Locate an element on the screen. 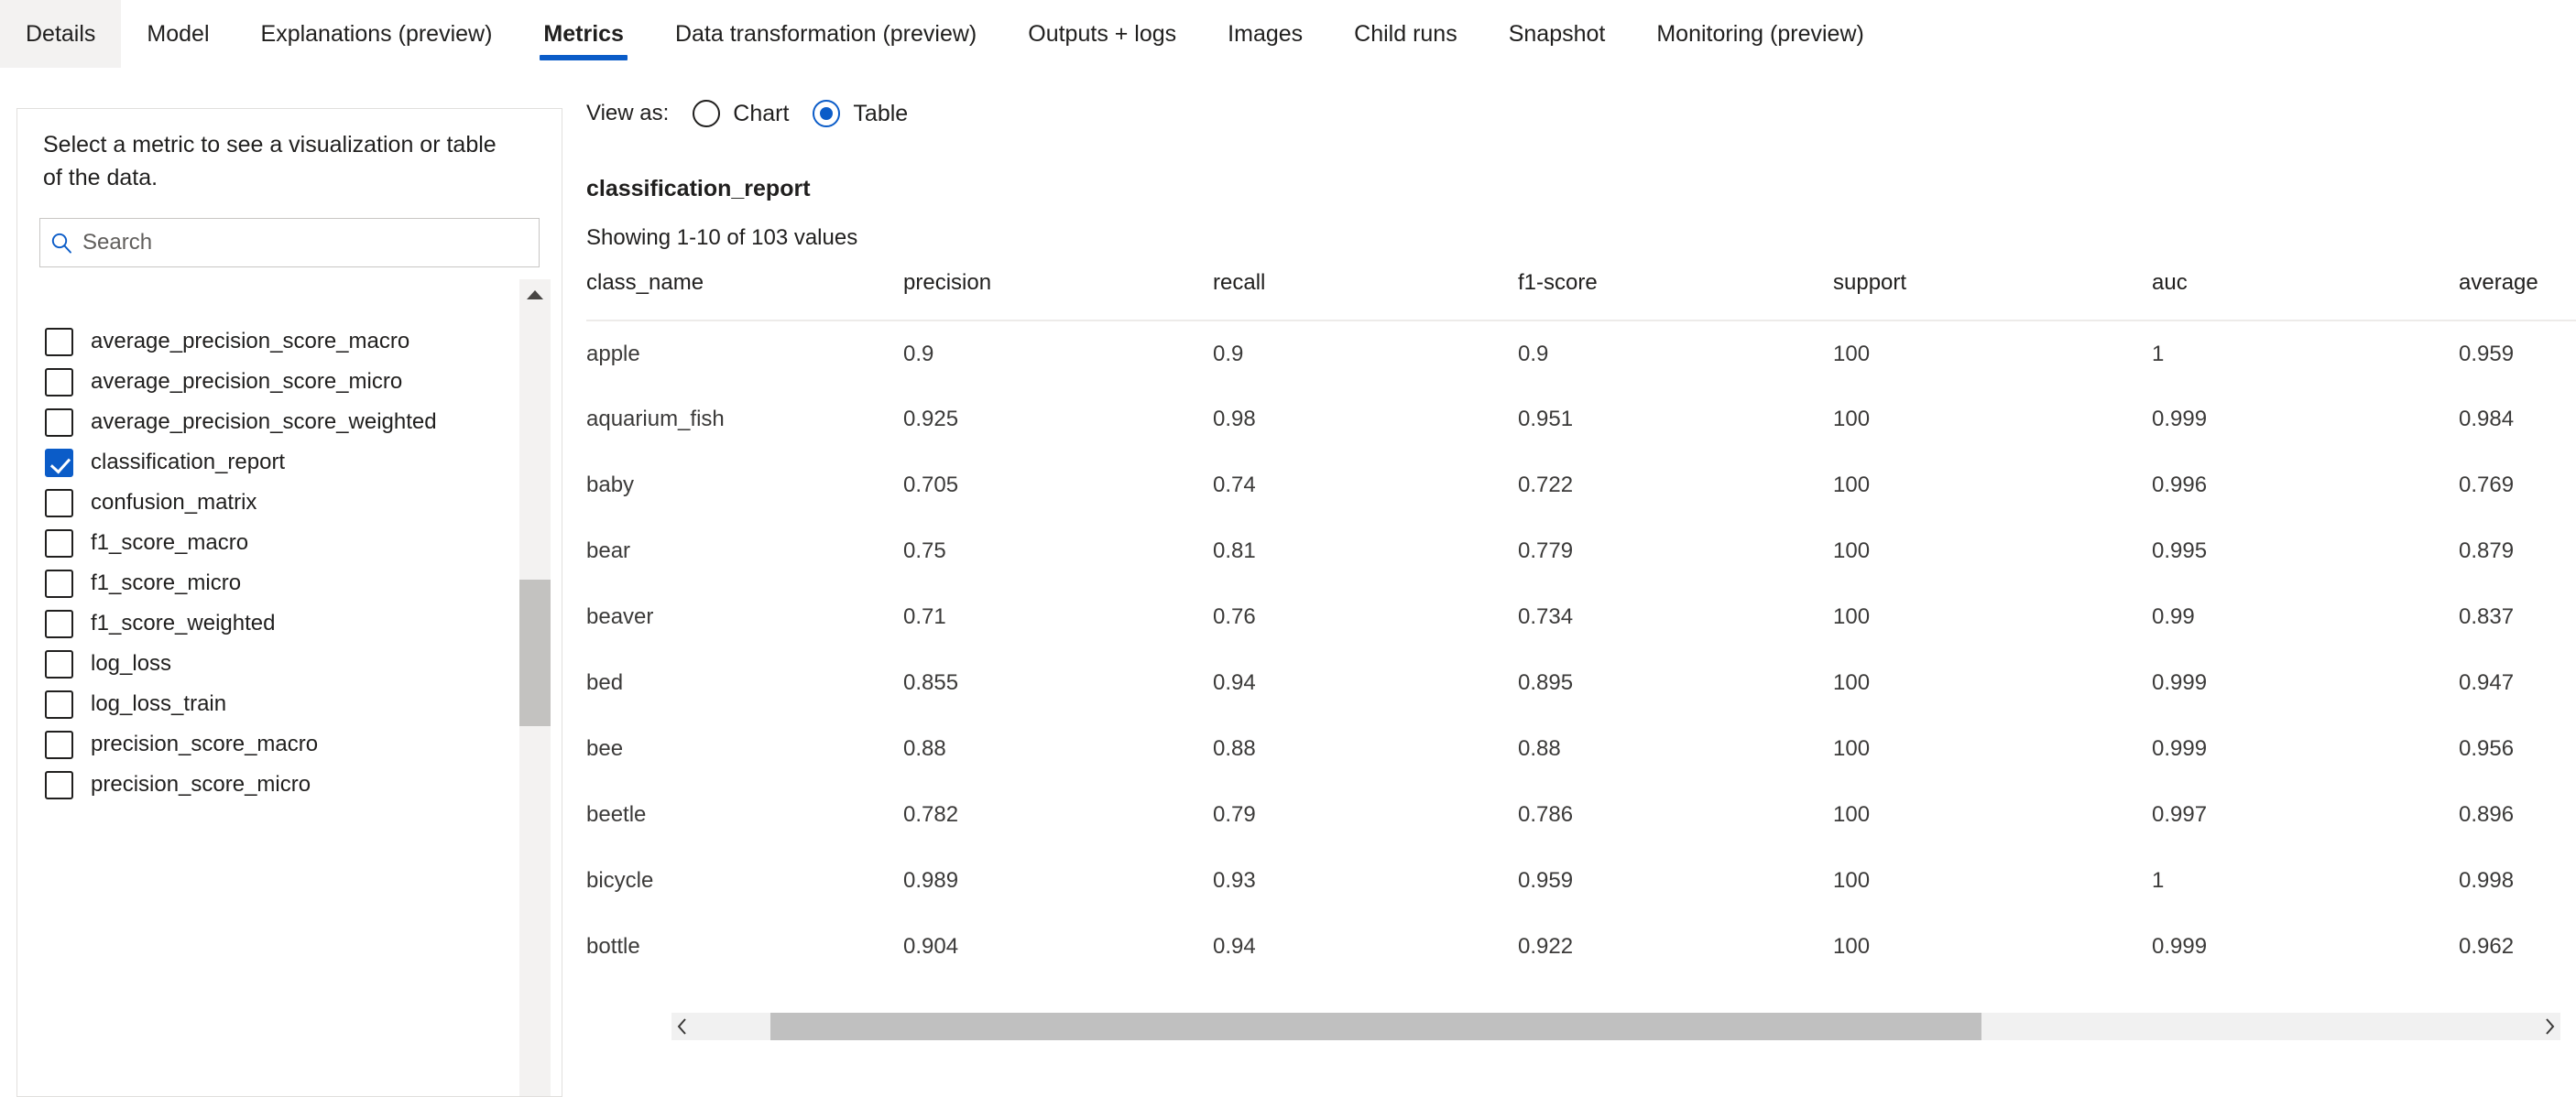 The image size is (2576, 1097). metric-list-item: f1_score_micro is located at coordinates (290, 583).